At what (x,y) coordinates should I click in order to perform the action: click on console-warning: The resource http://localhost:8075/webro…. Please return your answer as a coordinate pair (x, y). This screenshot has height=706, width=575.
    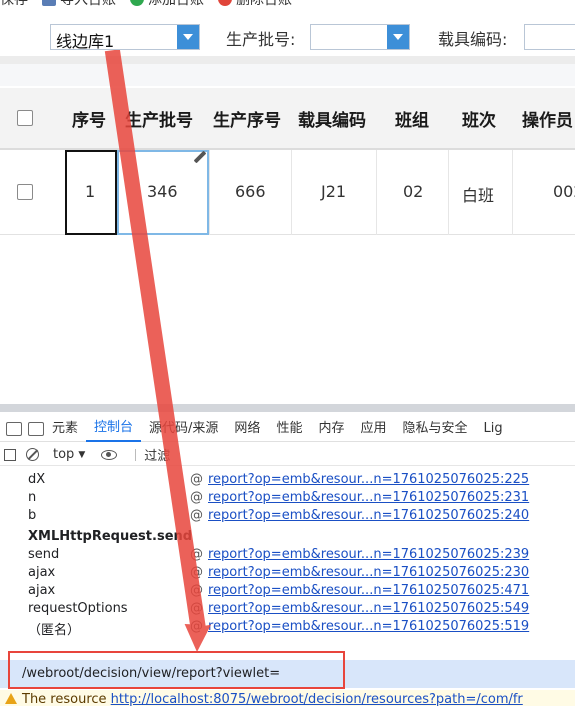
    Looking at the image, I should click on (287, 698).